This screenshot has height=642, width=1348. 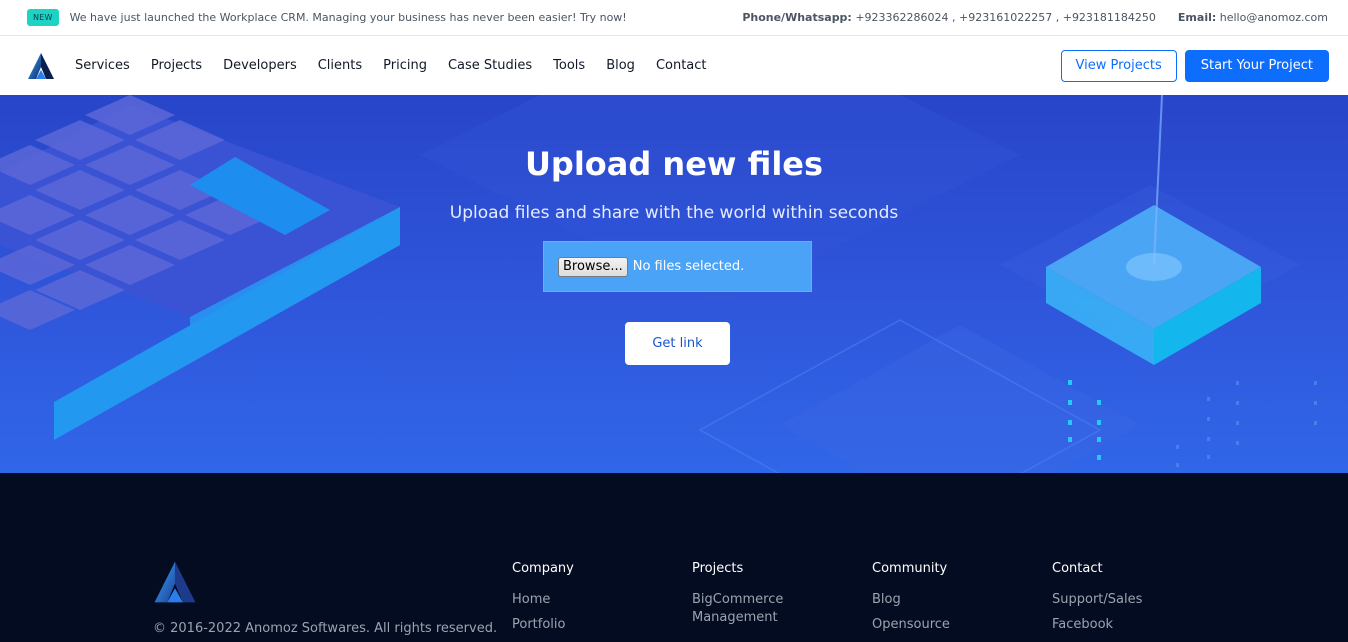 What do you see at coordinates (176, 65) in the screenshot?
I see `nav-projects: Projects` at bounding box center [176, 65].